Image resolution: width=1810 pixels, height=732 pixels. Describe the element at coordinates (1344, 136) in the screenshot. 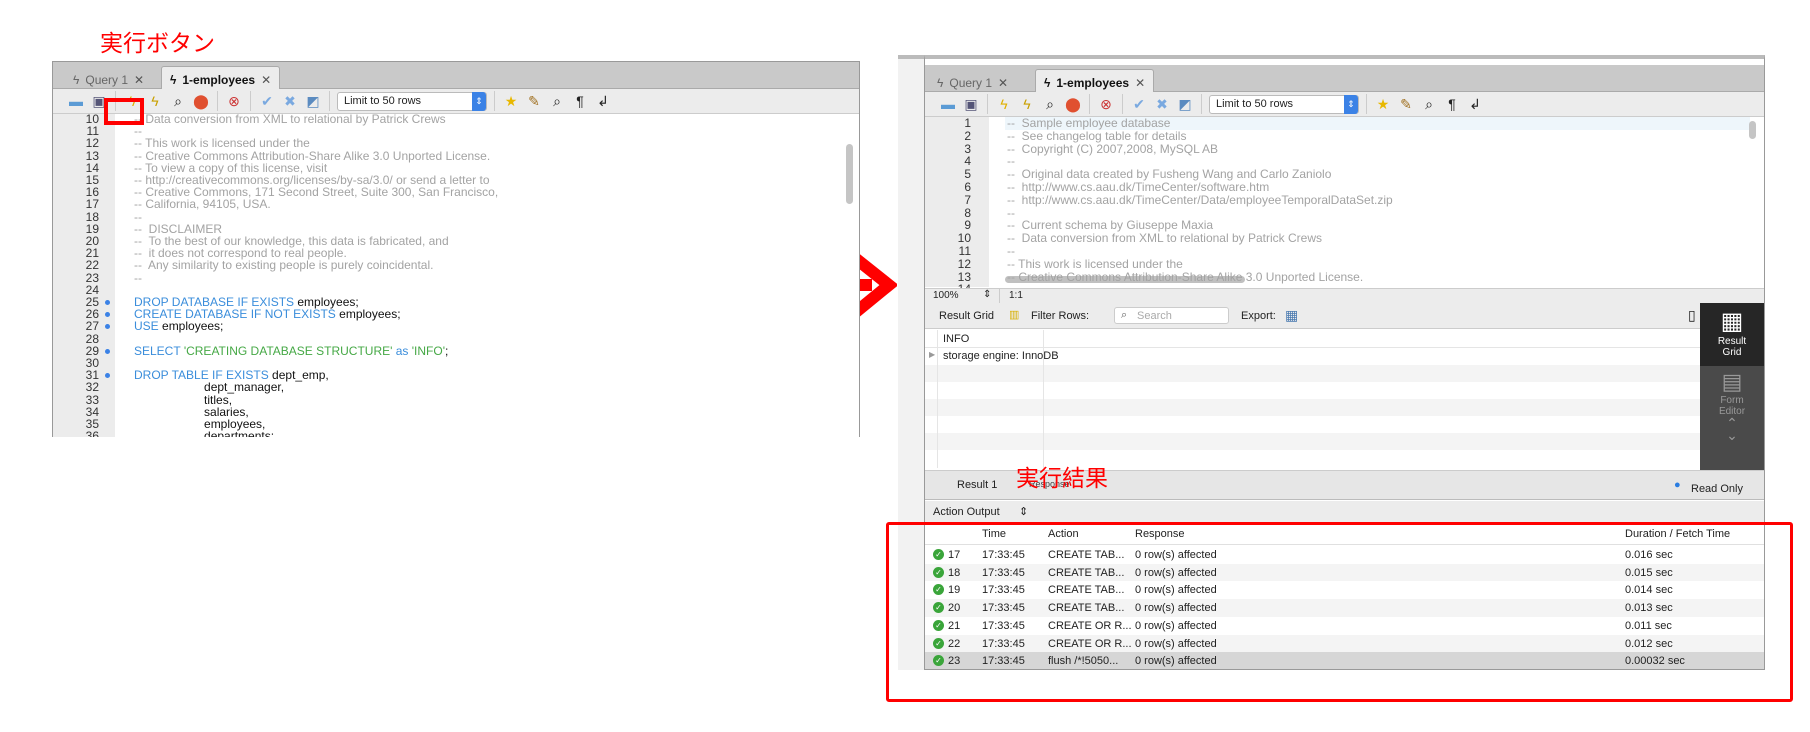

I see `code-line: 2 -- See changelog table for details` at that location.